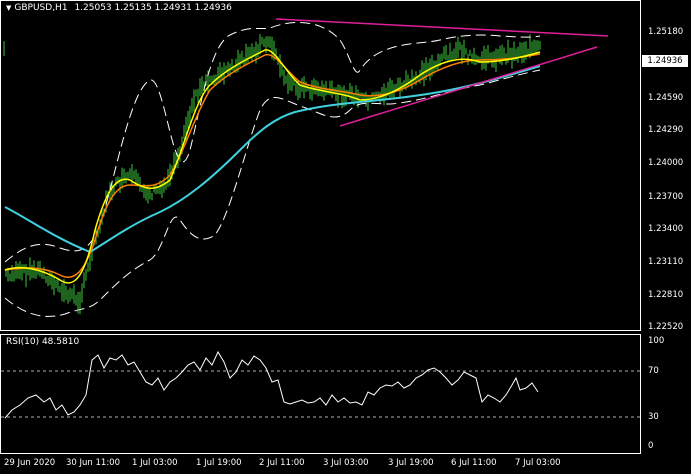 The width and height of the screenshot is (691, 474). What do you see at coordinates (271, 384) in the screenshot?
I see `rsi-line` at bounding box center [271, 384].